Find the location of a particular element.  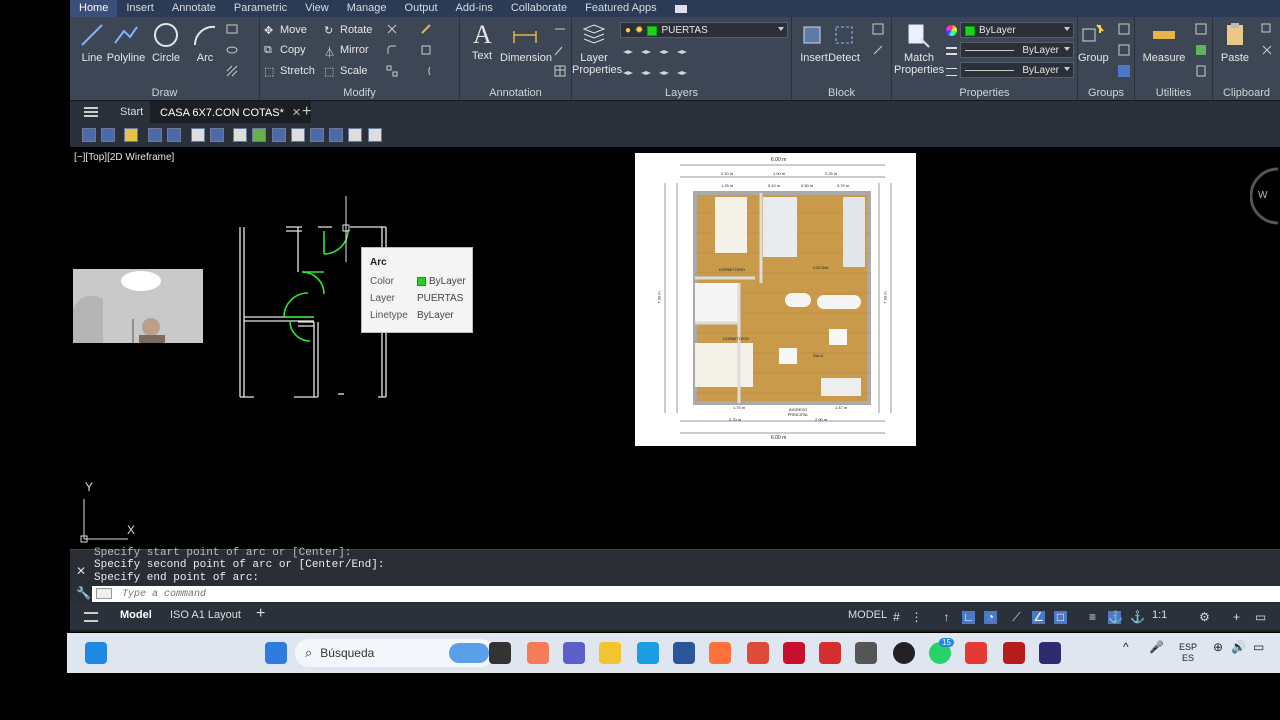

chrome-icon is located at coordinates (758, 653).